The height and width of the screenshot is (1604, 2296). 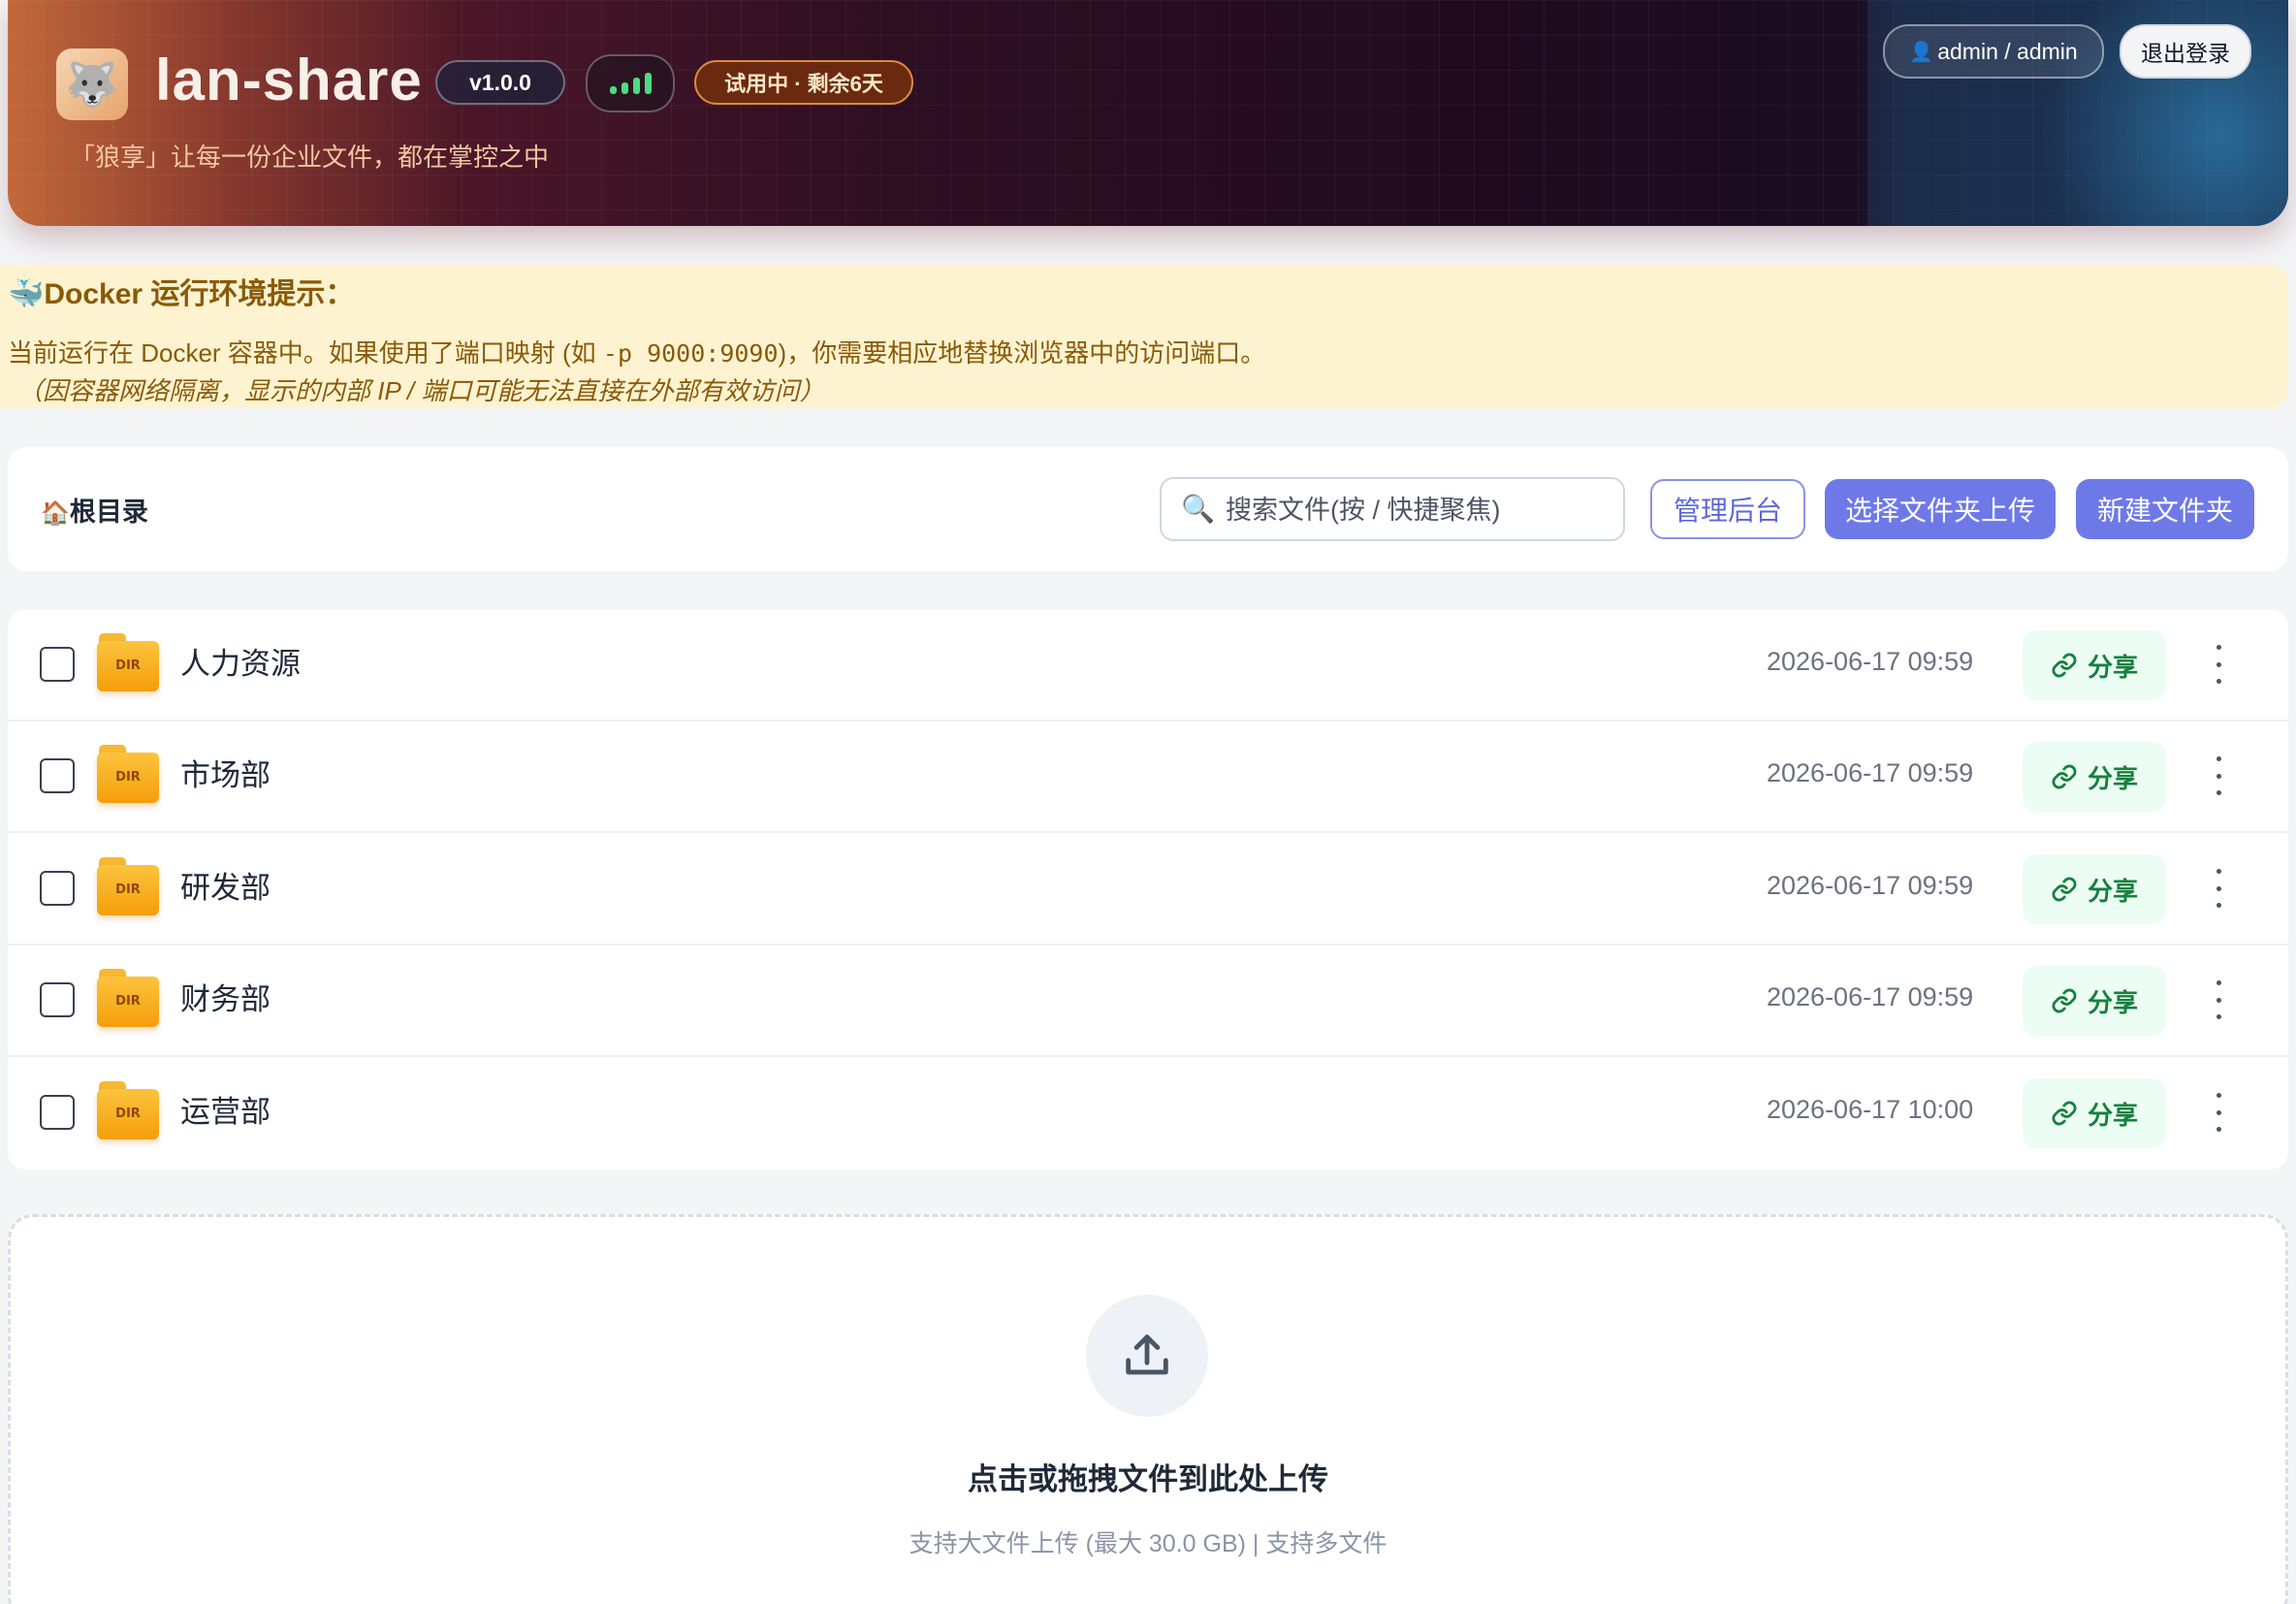 I want to click on docker-notice-title: 🐳Docker 运行环境提示：, so click(x=181, y=294).